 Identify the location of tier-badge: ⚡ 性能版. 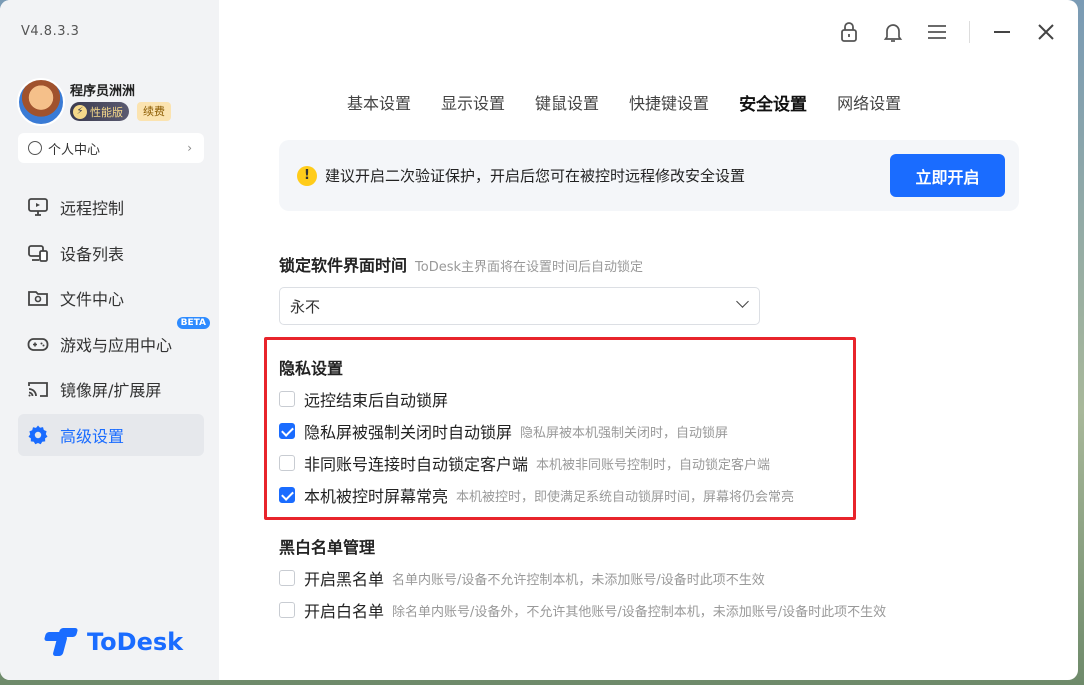
(99, 111).